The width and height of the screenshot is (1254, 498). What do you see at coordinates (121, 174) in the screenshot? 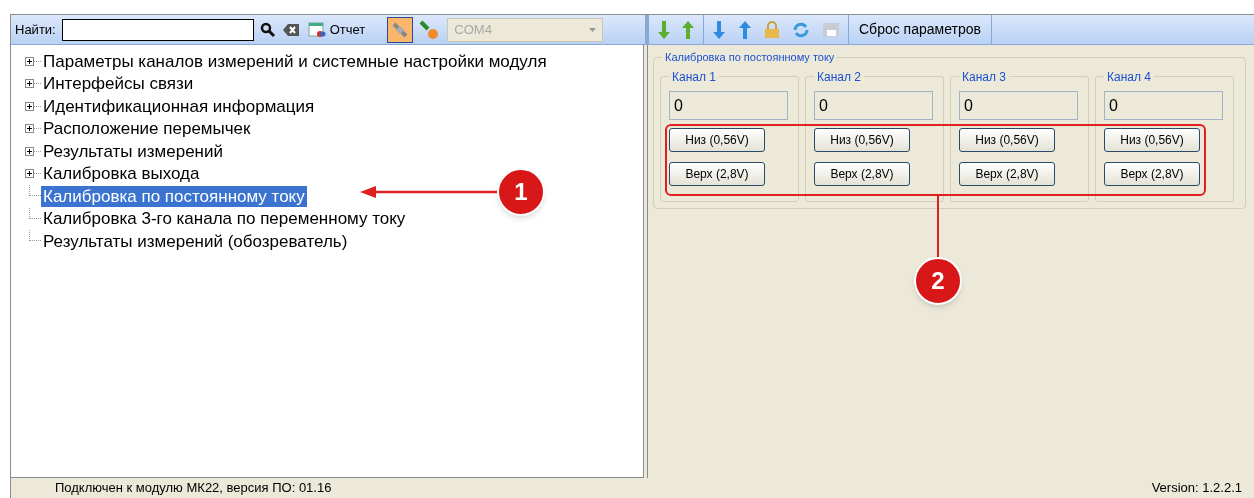
I see `tree-item: Калибровка выхода` at bounding box center [121, 174].